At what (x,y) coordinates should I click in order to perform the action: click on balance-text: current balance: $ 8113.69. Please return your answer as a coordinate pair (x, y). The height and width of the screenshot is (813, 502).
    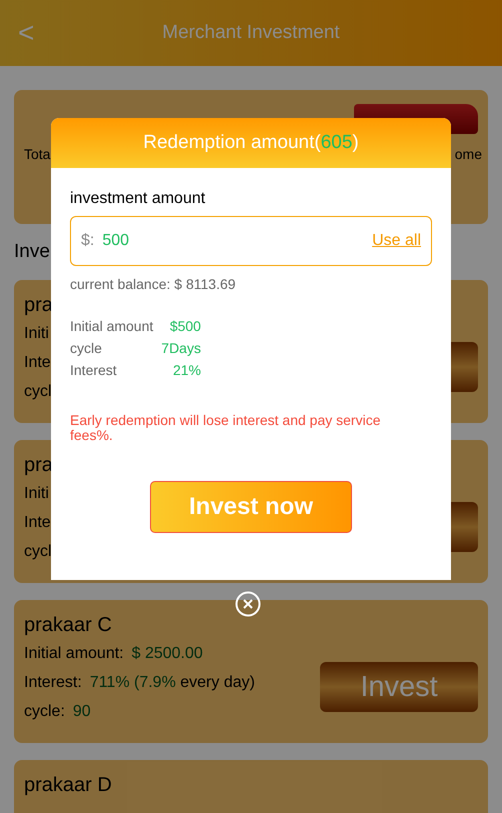
    Looking at the image, I should click on (153, 284).